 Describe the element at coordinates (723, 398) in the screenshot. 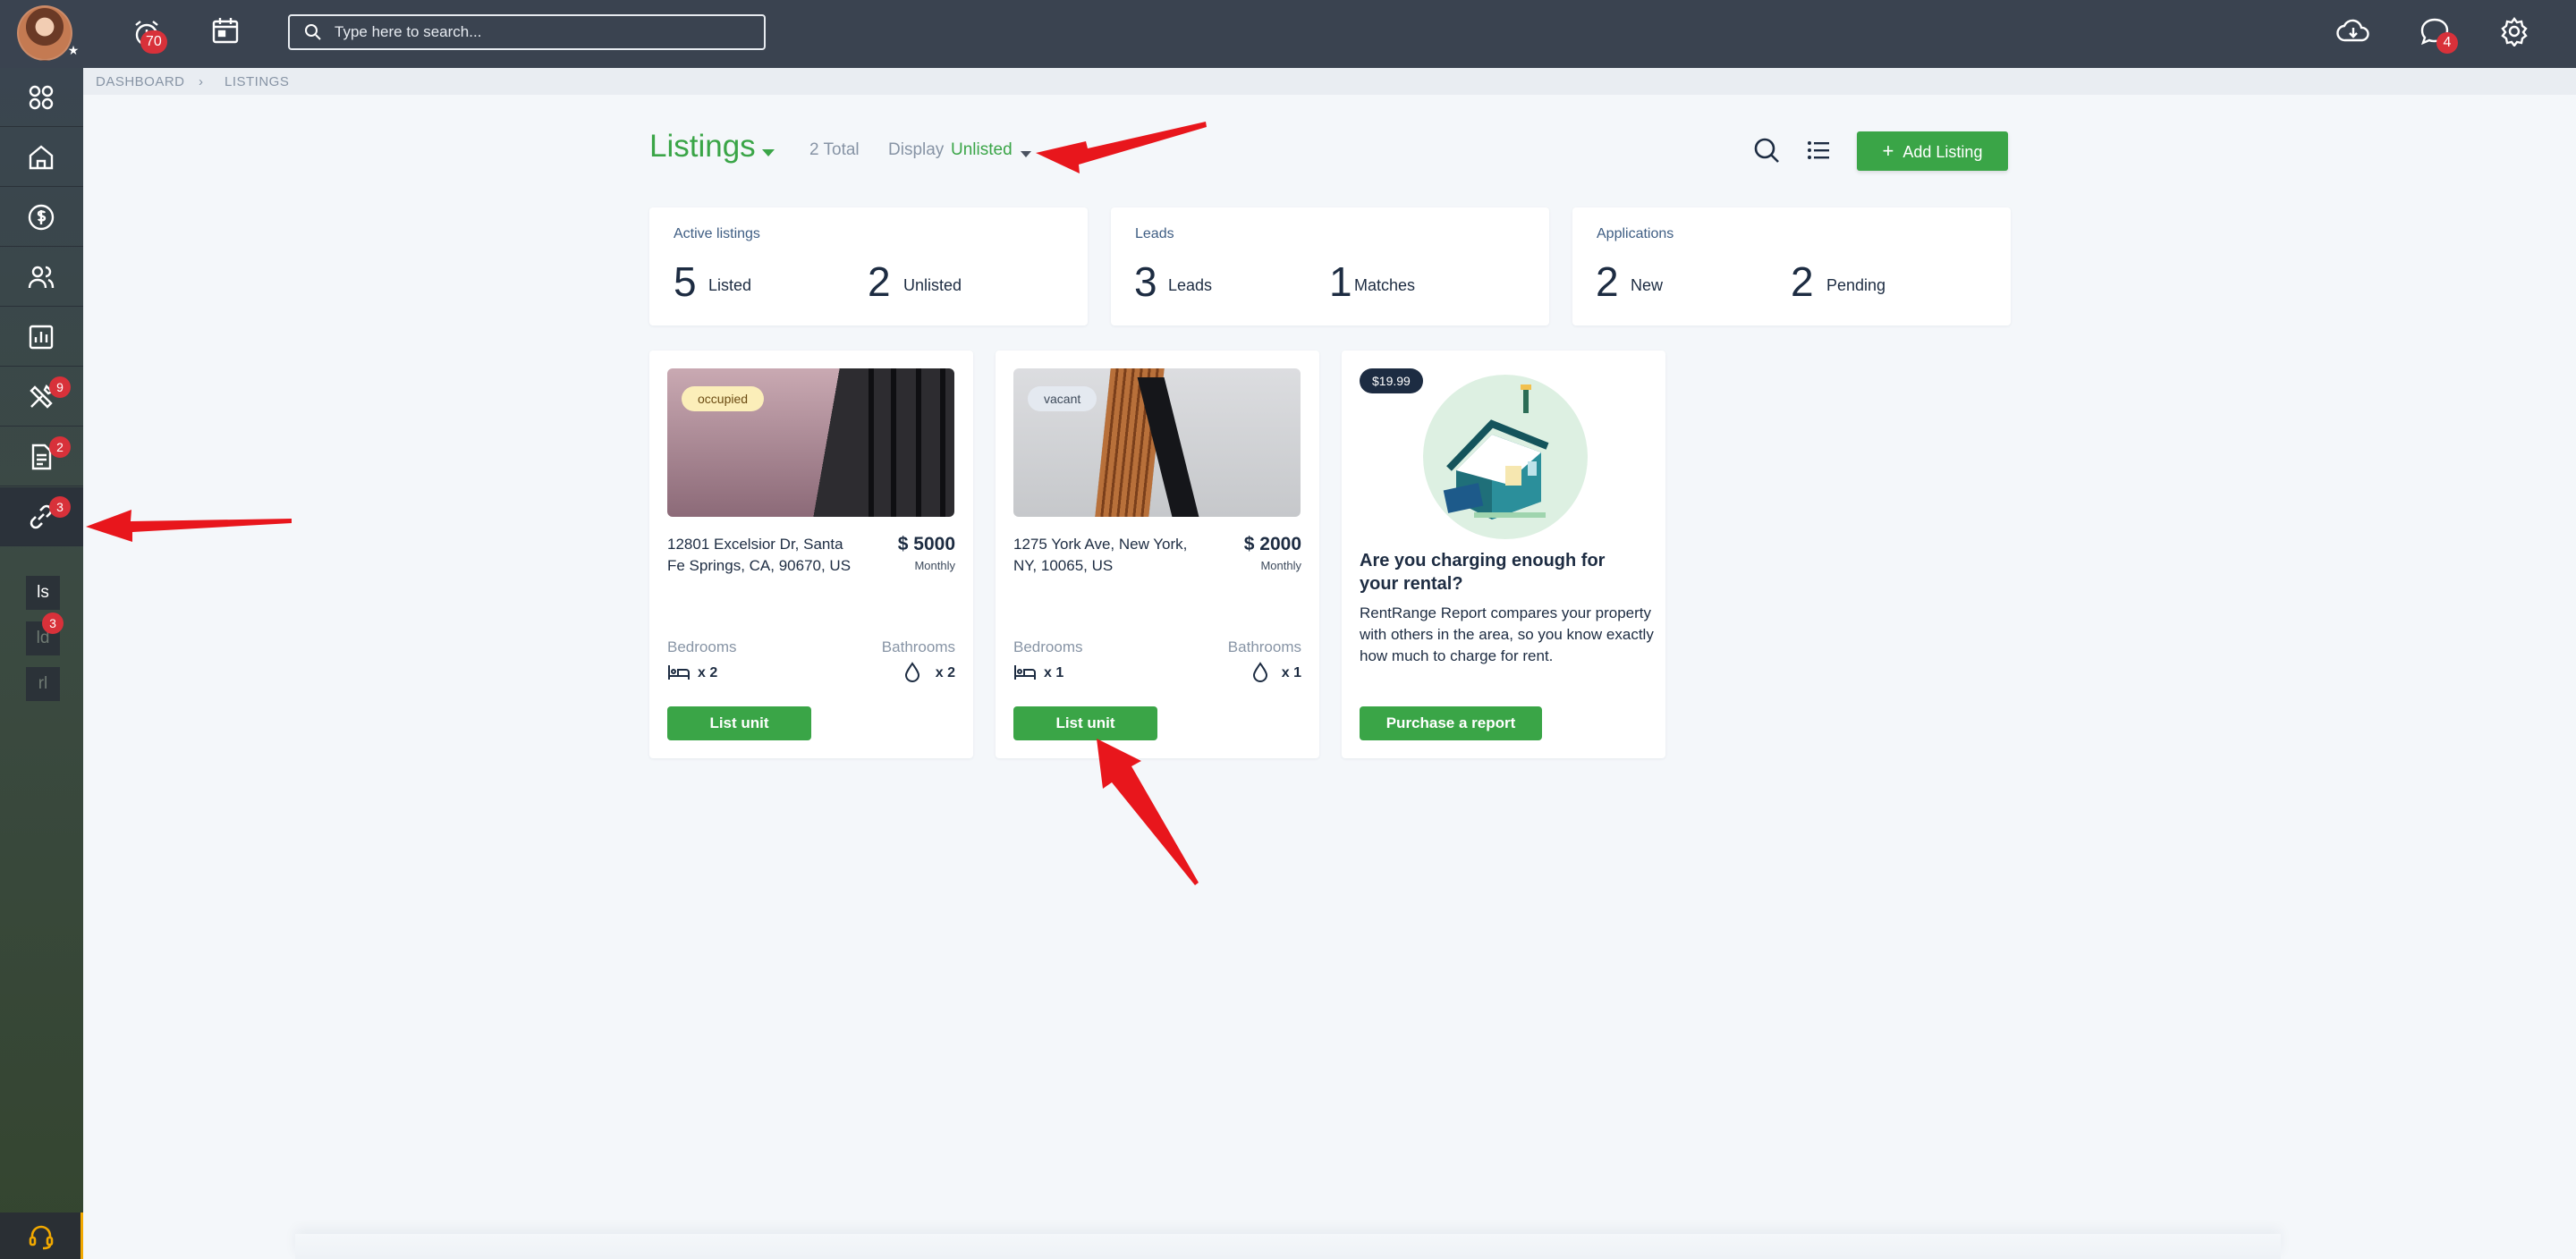

I see `status-badge: occupied` at that location.